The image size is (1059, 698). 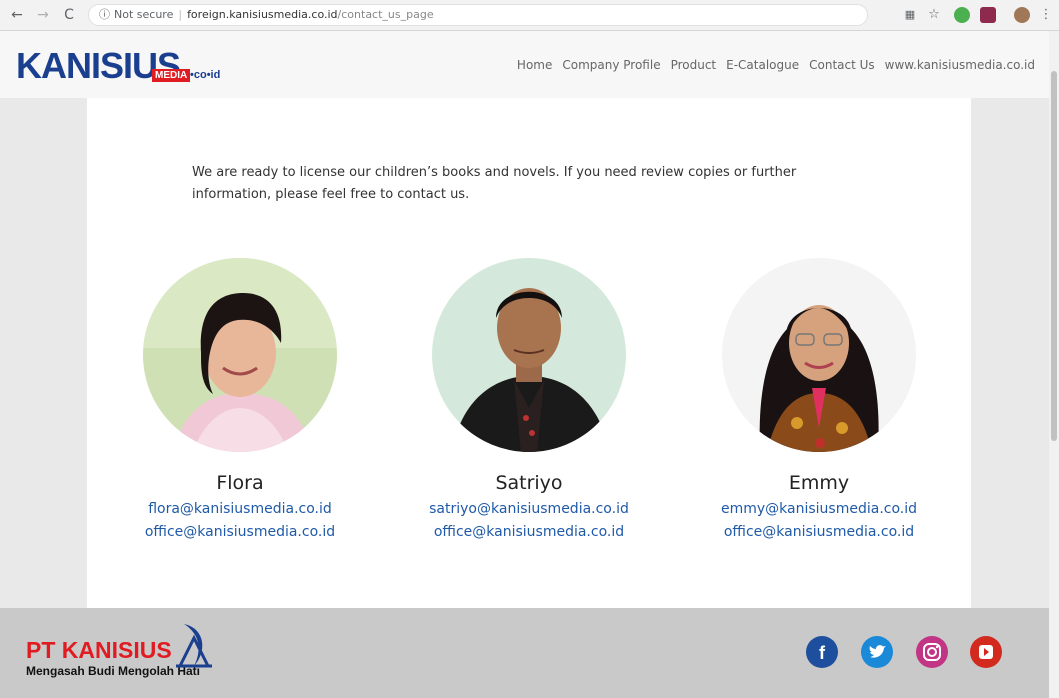 What do you see at coordinates (240, 355) in the screenshot?
I see `avatar-flora` at bounding box center [240, 355].